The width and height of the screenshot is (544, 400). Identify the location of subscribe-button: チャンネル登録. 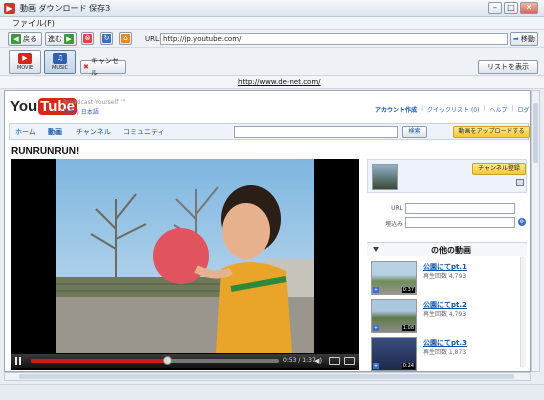
(499, 169).